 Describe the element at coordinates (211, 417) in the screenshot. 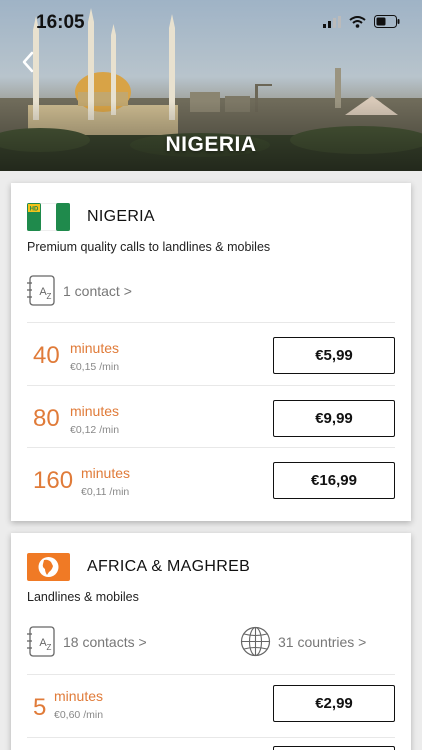

I see `offer-row: 80 minutes €0,12 /min €9,99` at that location.